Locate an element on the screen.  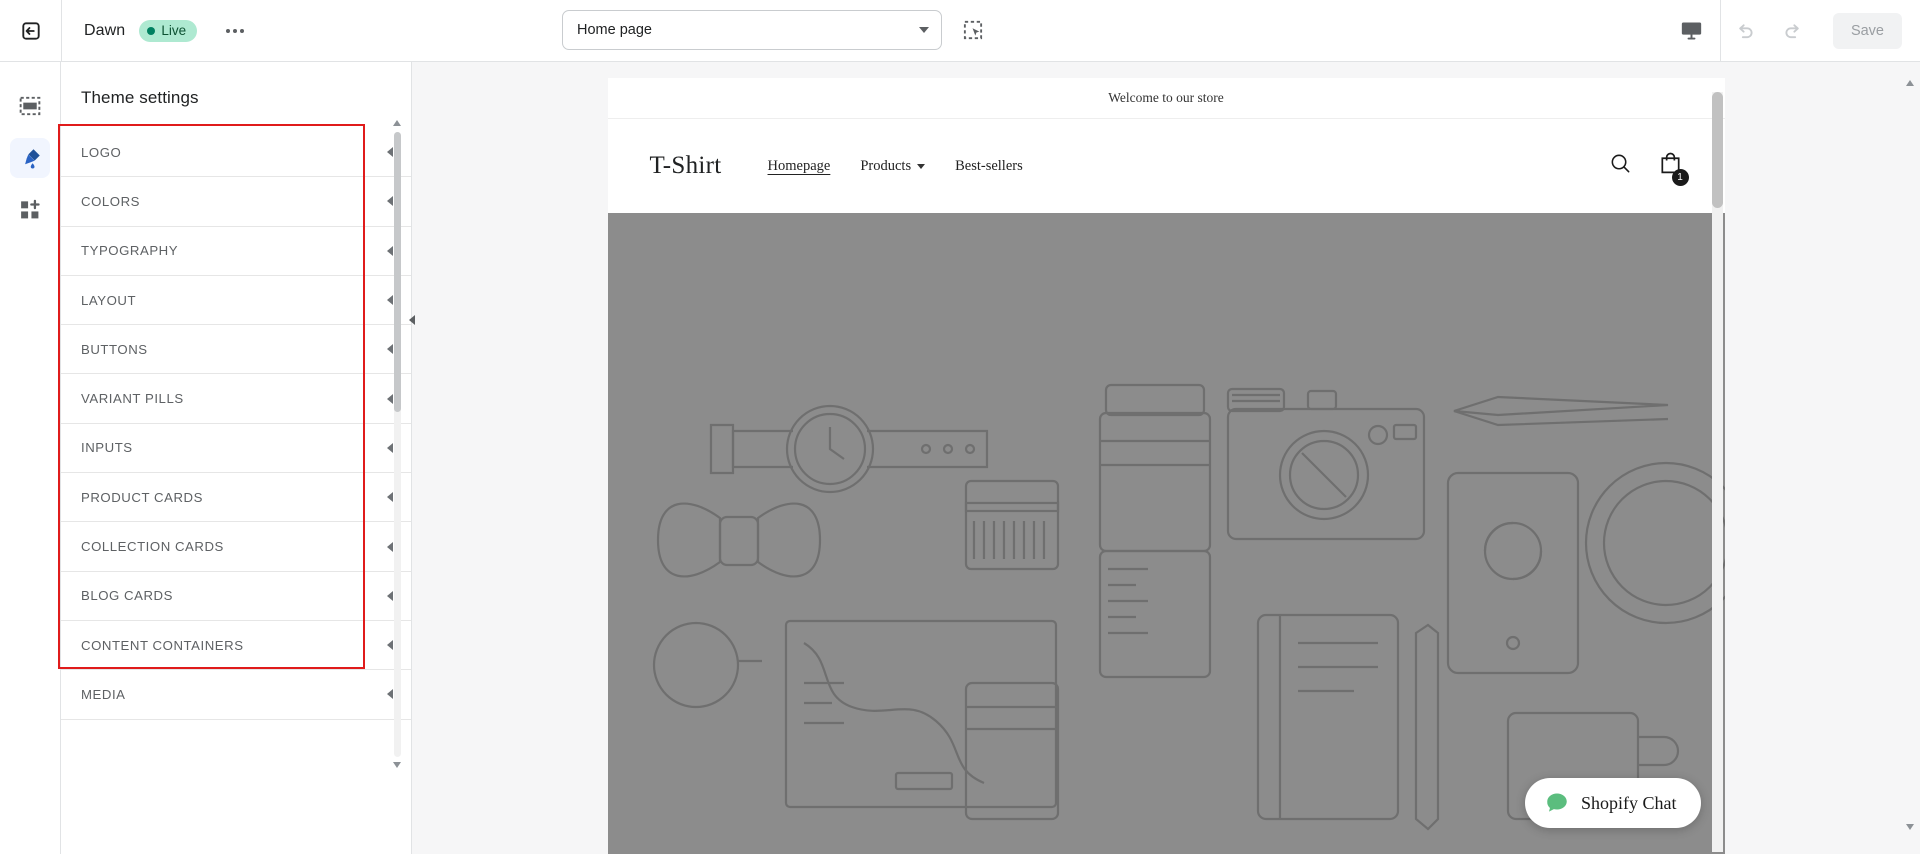
setting-row-label: TYPOGRAPHY is located at coordinates (130, 251).